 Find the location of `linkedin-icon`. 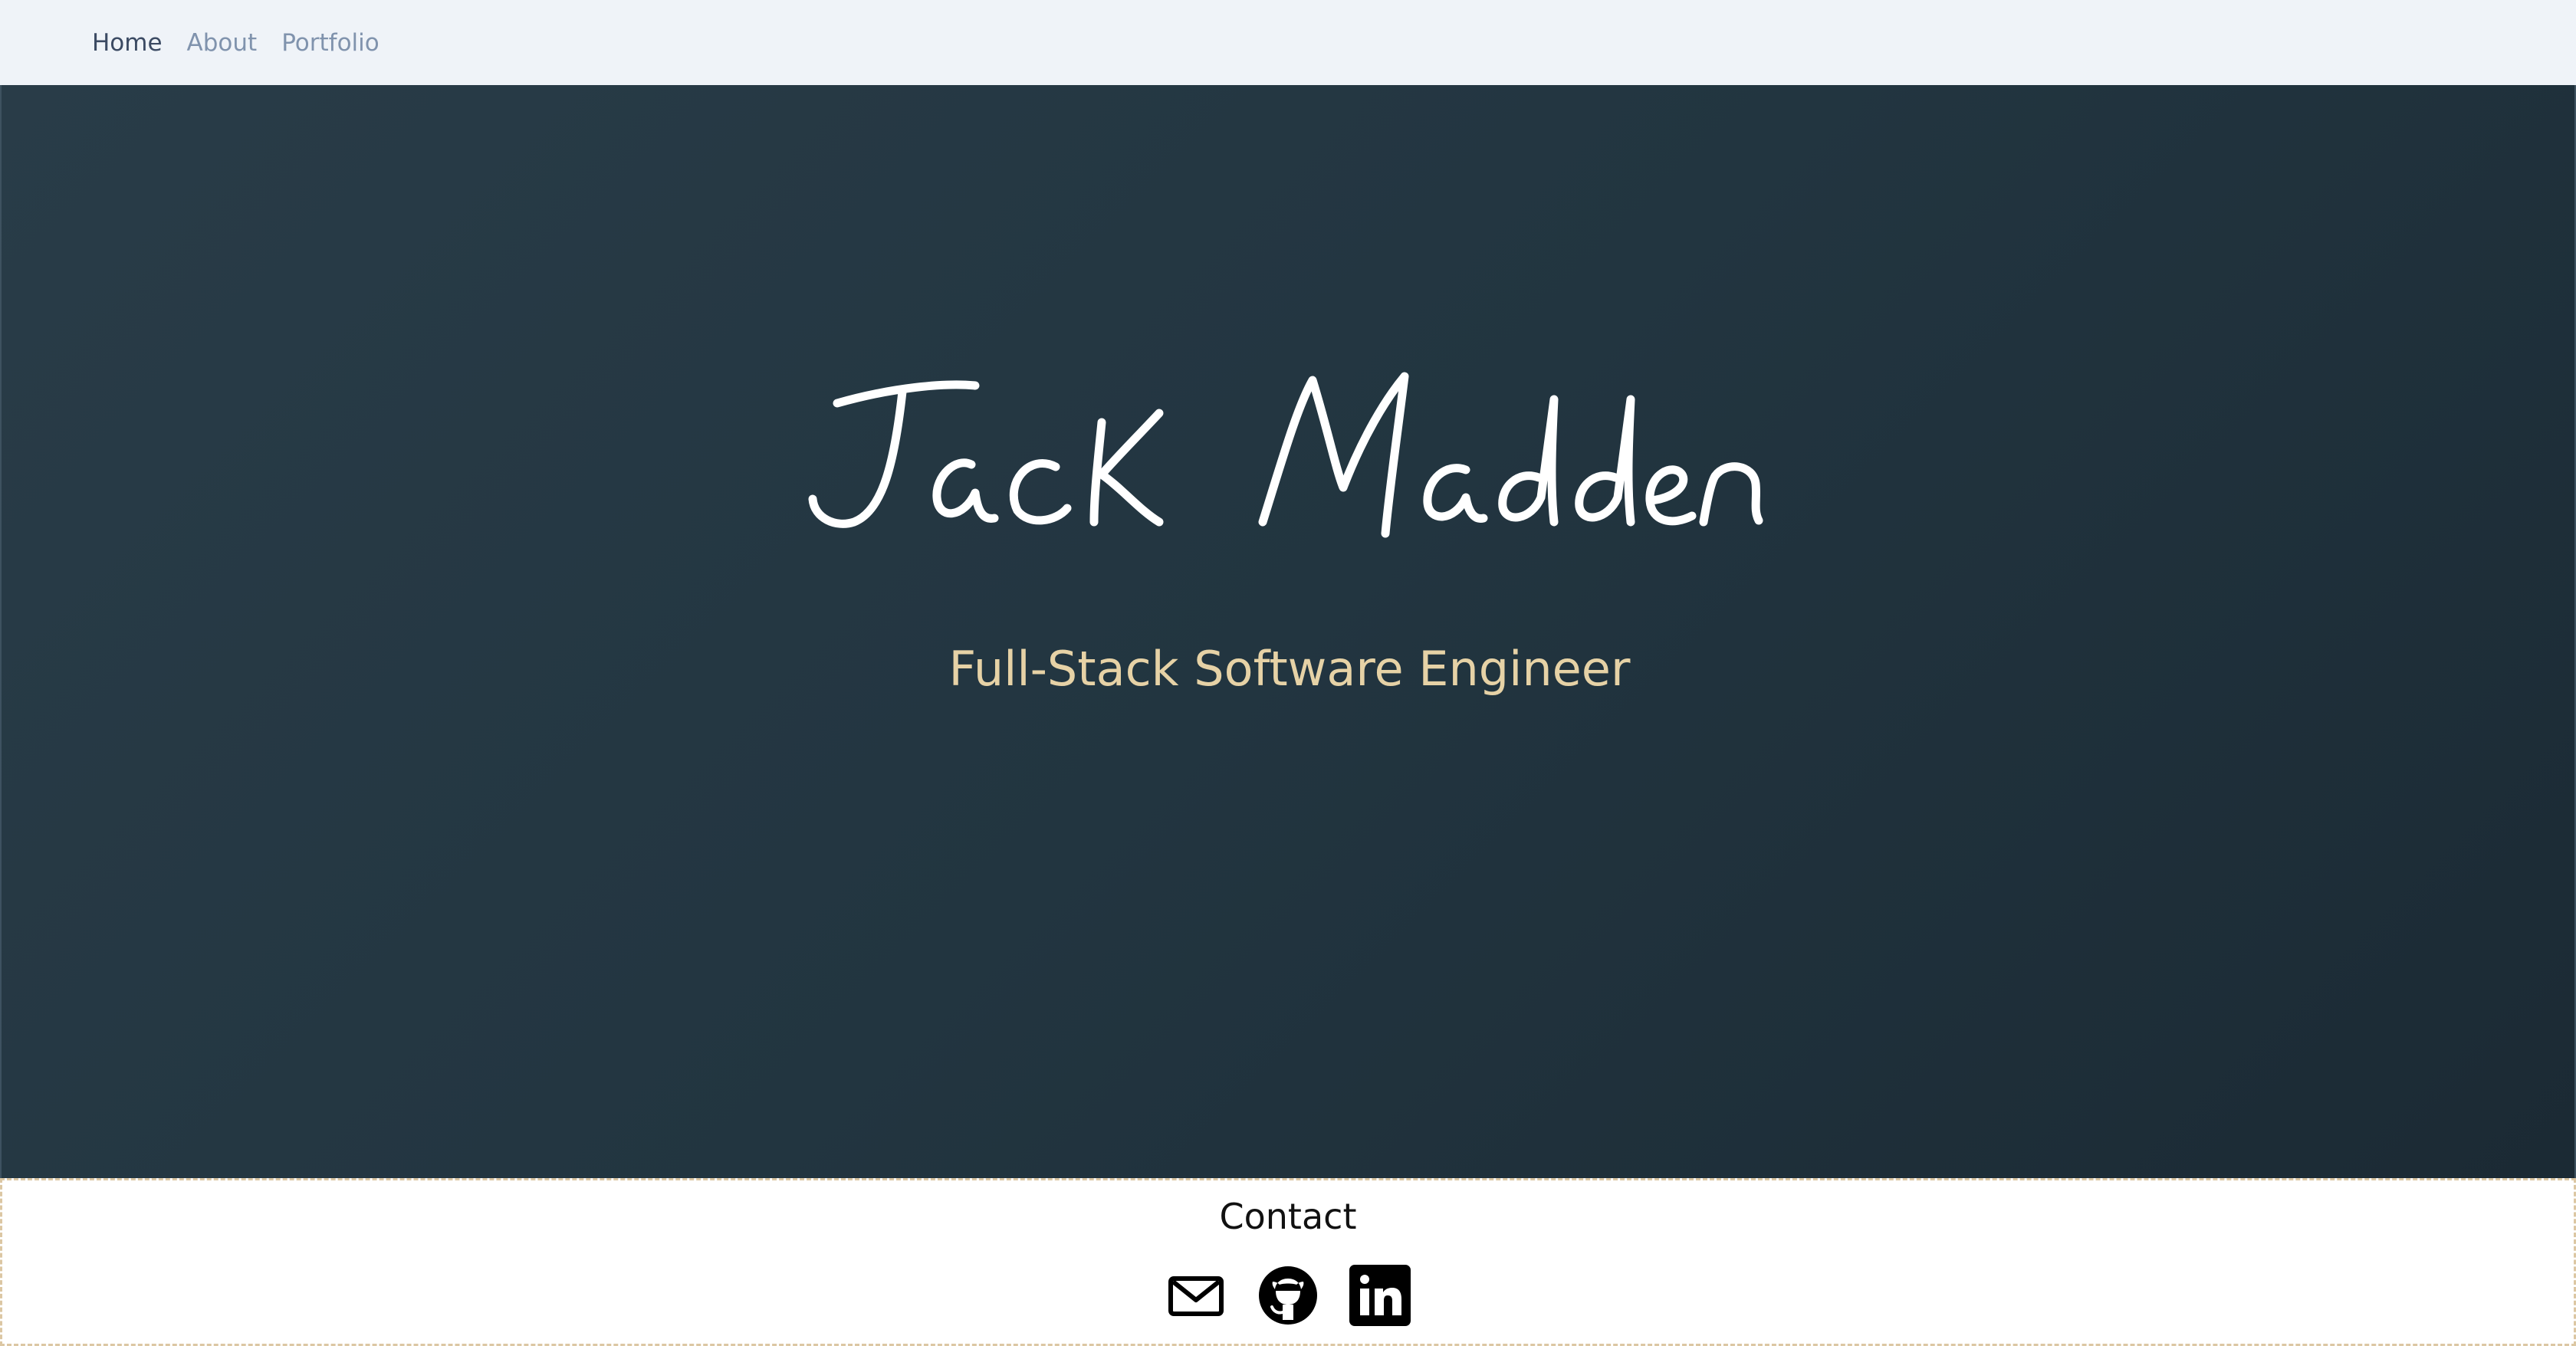

linkedin-icon is located at coordinates (1380, 1295).